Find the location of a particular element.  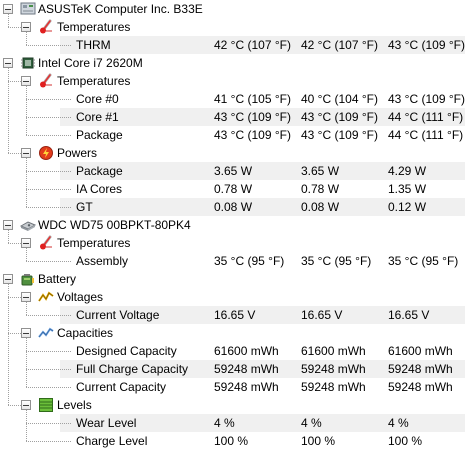

value-min: 42 °C (107 °F) is located at coordinates (339, 45).